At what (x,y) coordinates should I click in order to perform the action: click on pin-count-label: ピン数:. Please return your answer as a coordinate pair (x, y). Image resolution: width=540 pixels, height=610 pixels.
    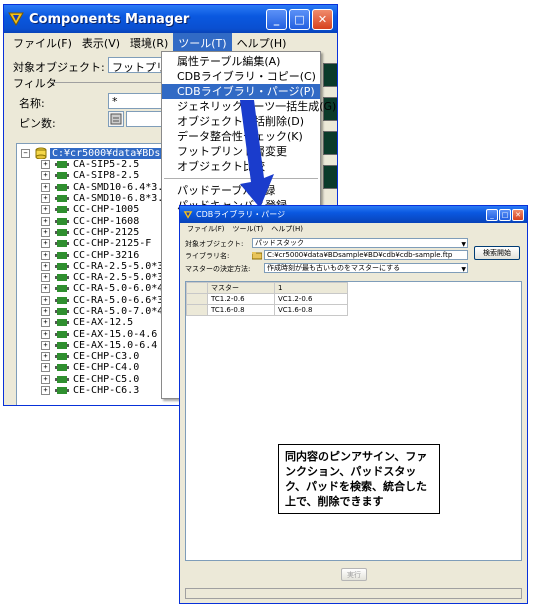
    Looking at the image, I should click on (37, 123).